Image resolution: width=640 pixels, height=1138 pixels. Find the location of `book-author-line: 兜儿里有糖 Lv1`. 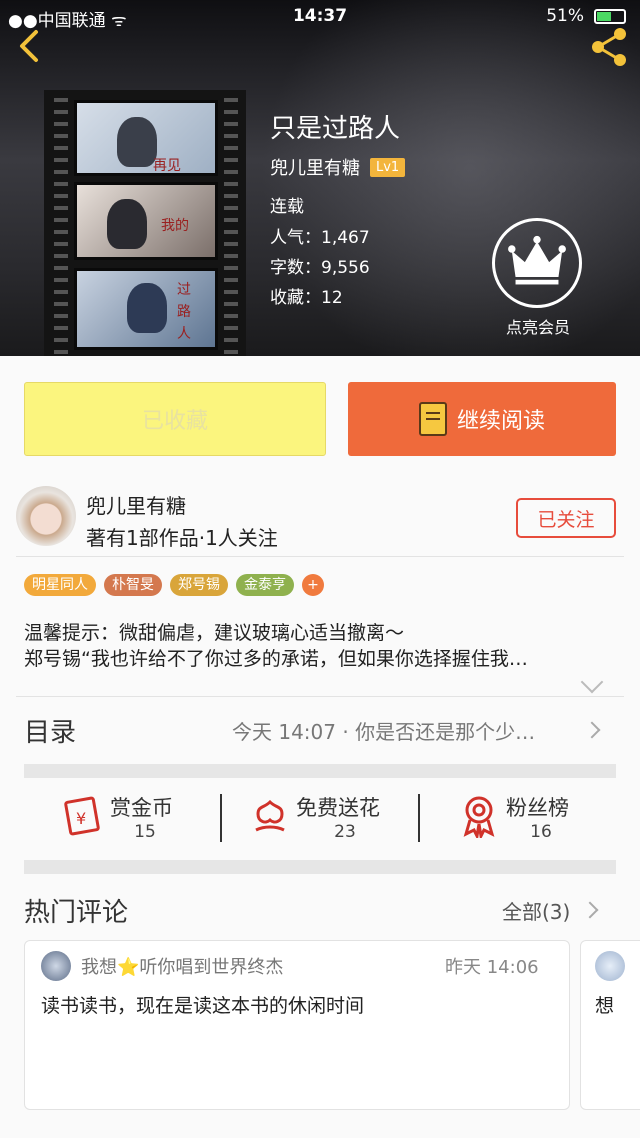

book-author-line: 兜儿里有糖 Lv1 is located at coordinates (338, 167).